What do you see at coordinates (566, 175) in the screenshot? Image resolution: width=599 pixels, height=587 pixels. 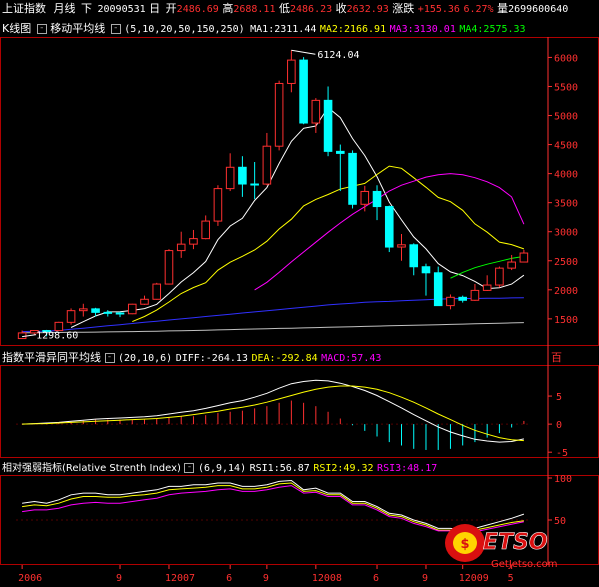 I see `price-tick-label: 4000` at bounding box center [566, 175].